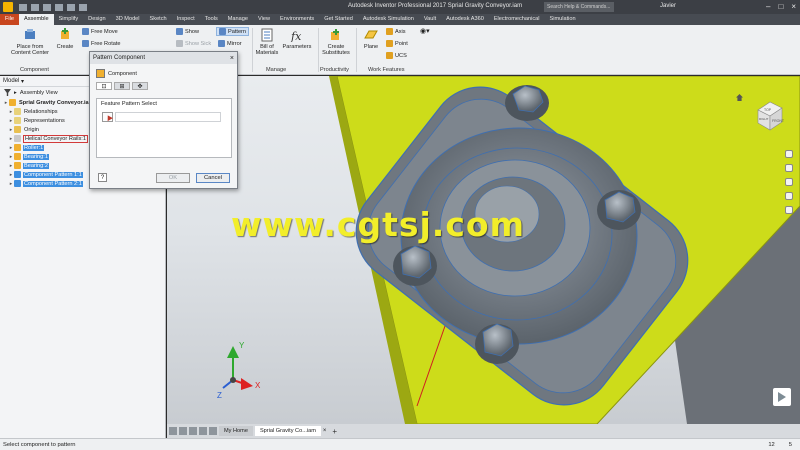  Describe the element at coordinates (85, 31) in the screenshot. I see `free-move-icon` at that location.